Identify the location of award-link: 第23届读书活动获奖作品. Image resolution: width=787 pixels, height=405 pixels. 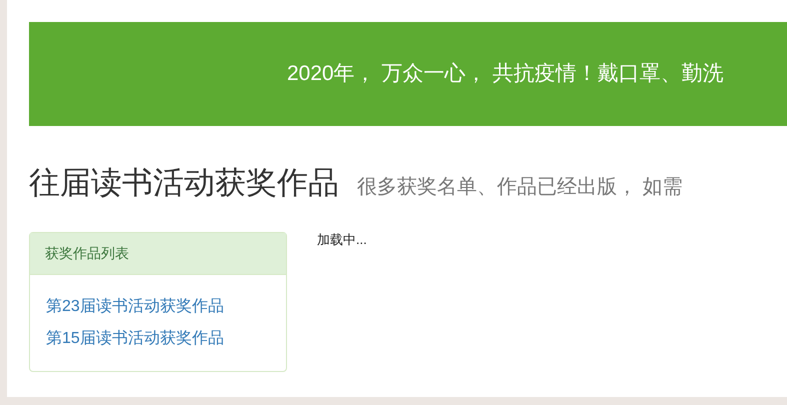
(135, 307).